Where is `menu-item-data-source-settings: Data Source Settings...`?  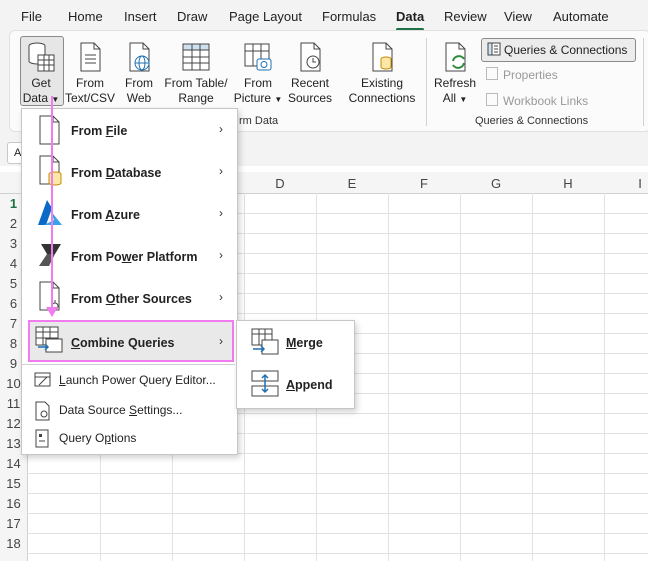
menu-item-data-source-settings: Data Source Settings... is located at coordinates (128, 411).